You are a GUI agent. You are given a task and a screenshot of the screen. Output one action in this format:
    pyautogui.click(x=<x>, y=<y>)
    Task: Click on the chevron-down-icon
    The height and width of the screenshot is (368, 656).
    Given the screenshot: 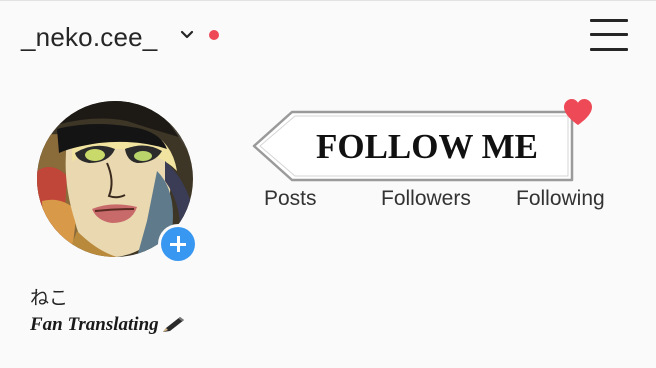 What is the action you would take?
    pyautogui.click(x=187, y=35)
    